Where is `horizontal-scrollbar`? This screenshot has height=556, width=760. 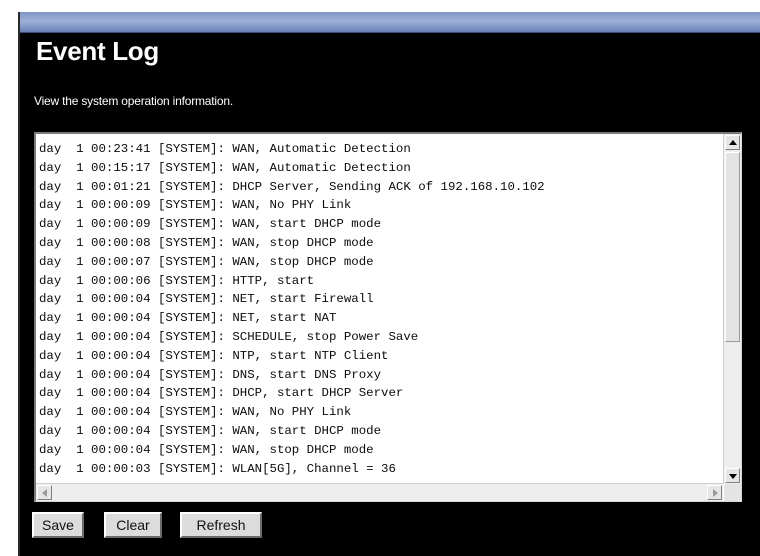
horizontal-scrollbar is located at coordinates (379, 492).